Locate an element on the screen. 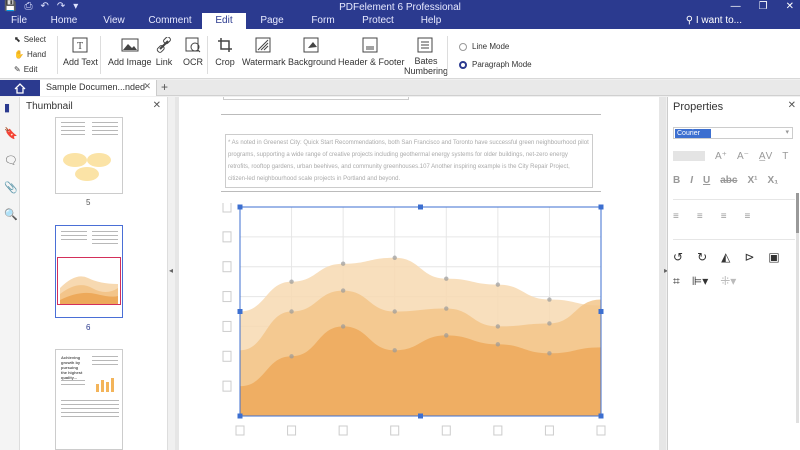 The width and height of the screenshot is (800, 450). alignment-row: ≡ ≡ ≡ ≡ is located at coordinates (711, 216).